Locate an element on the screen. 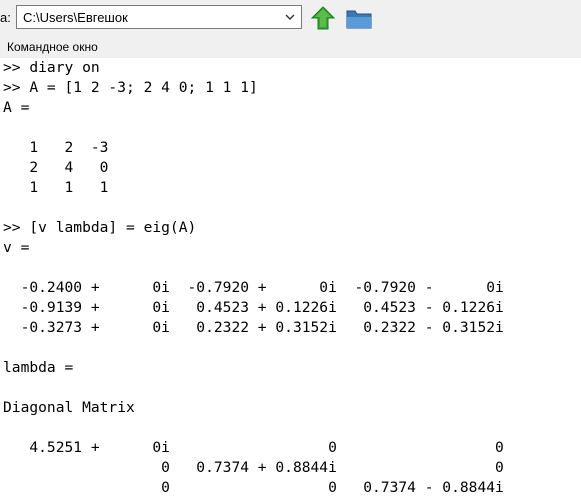  console-line: 4.5251 + 0i 0 0 is located at coordinates (253, 447).